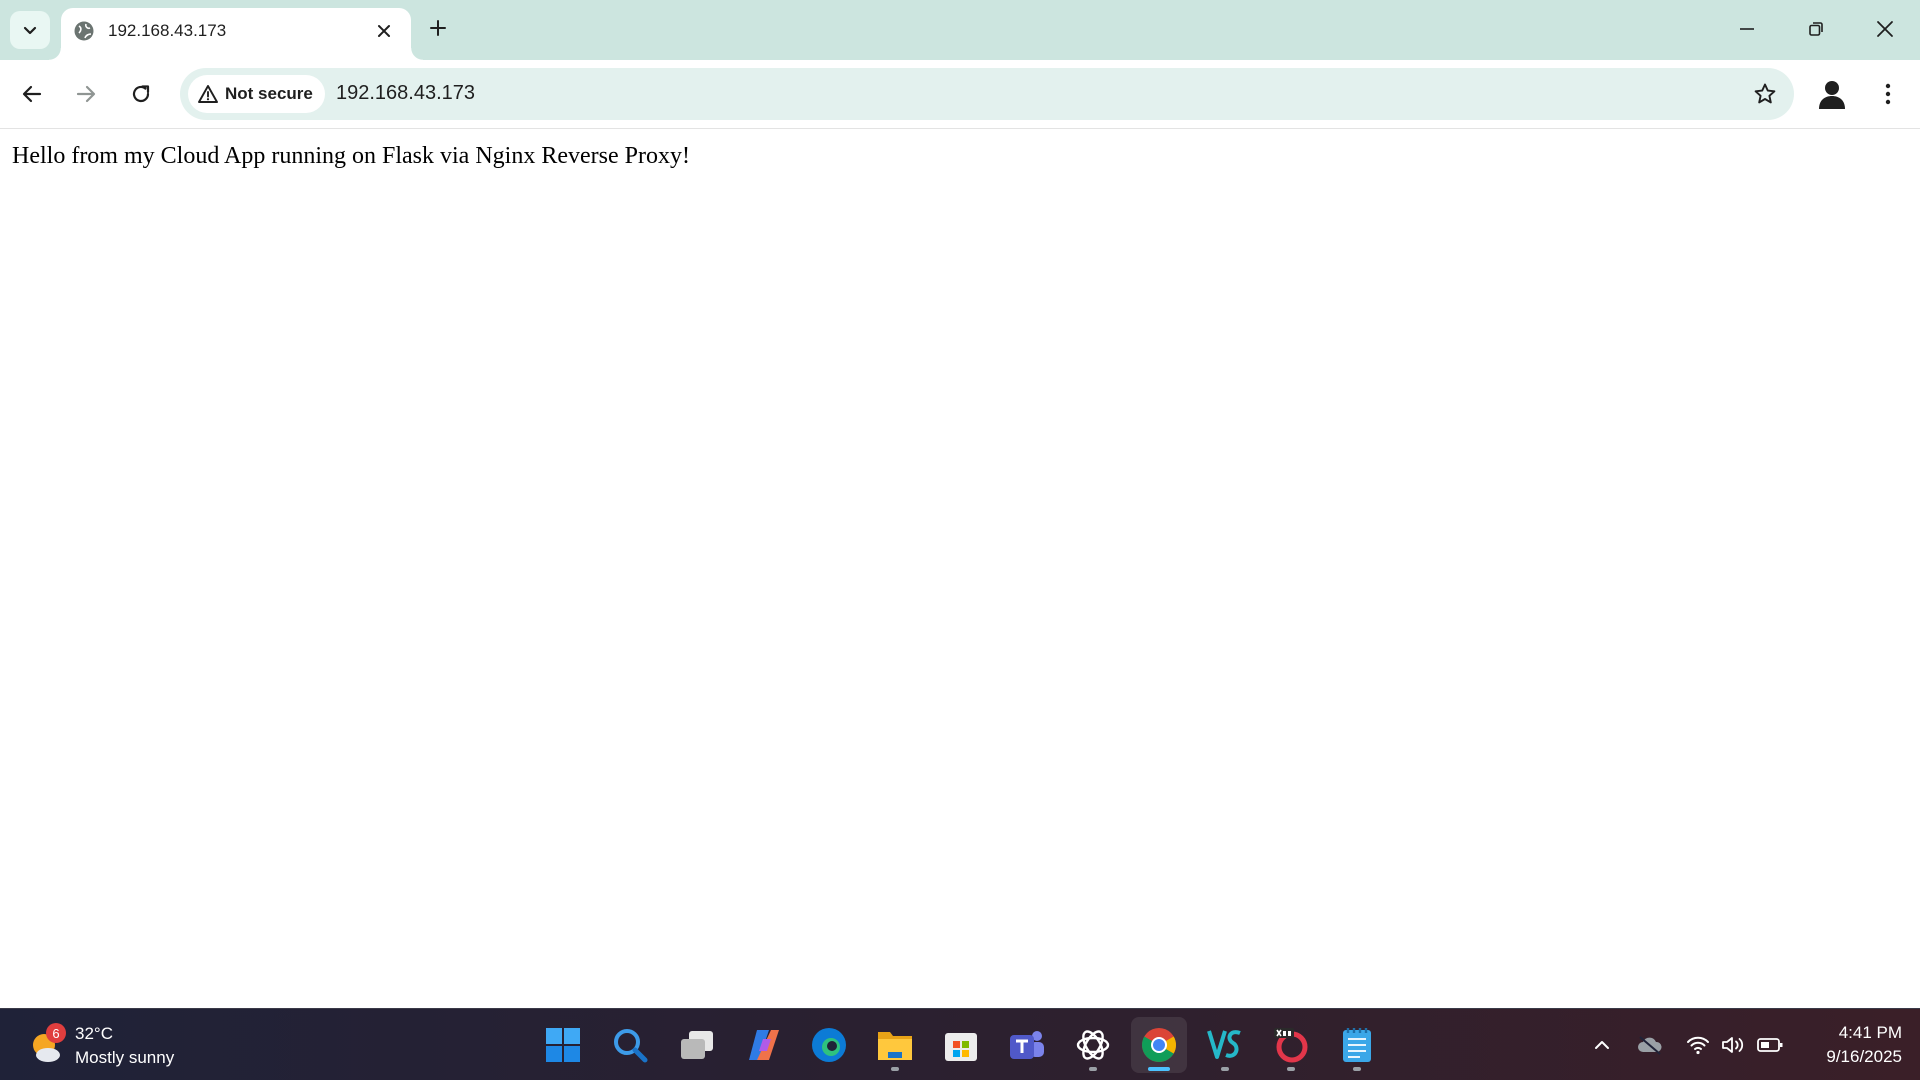 The image size is (1920, 1080). I want to click on chevron-up-icon, so click(1602, 1045).